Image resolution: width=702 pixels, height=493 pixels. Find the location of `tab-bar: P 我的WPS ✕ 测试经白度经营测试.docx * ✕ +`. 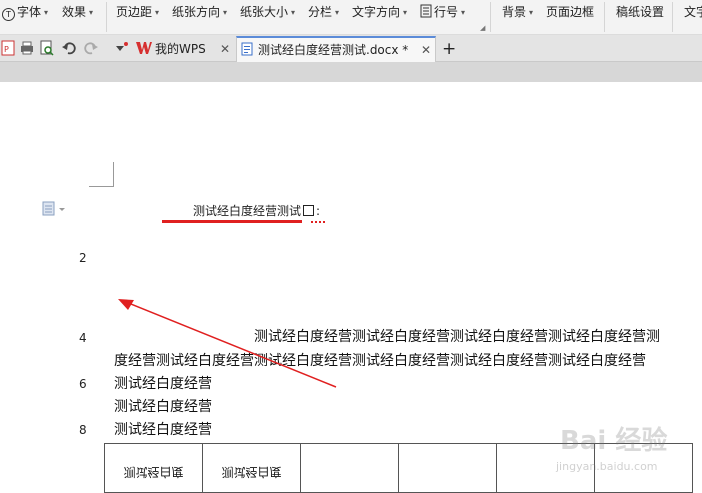

tab-bar: P 我的WPS ✕ 测试经白度经营测试.docx * ✕ + is located at coordinates (351, 48).